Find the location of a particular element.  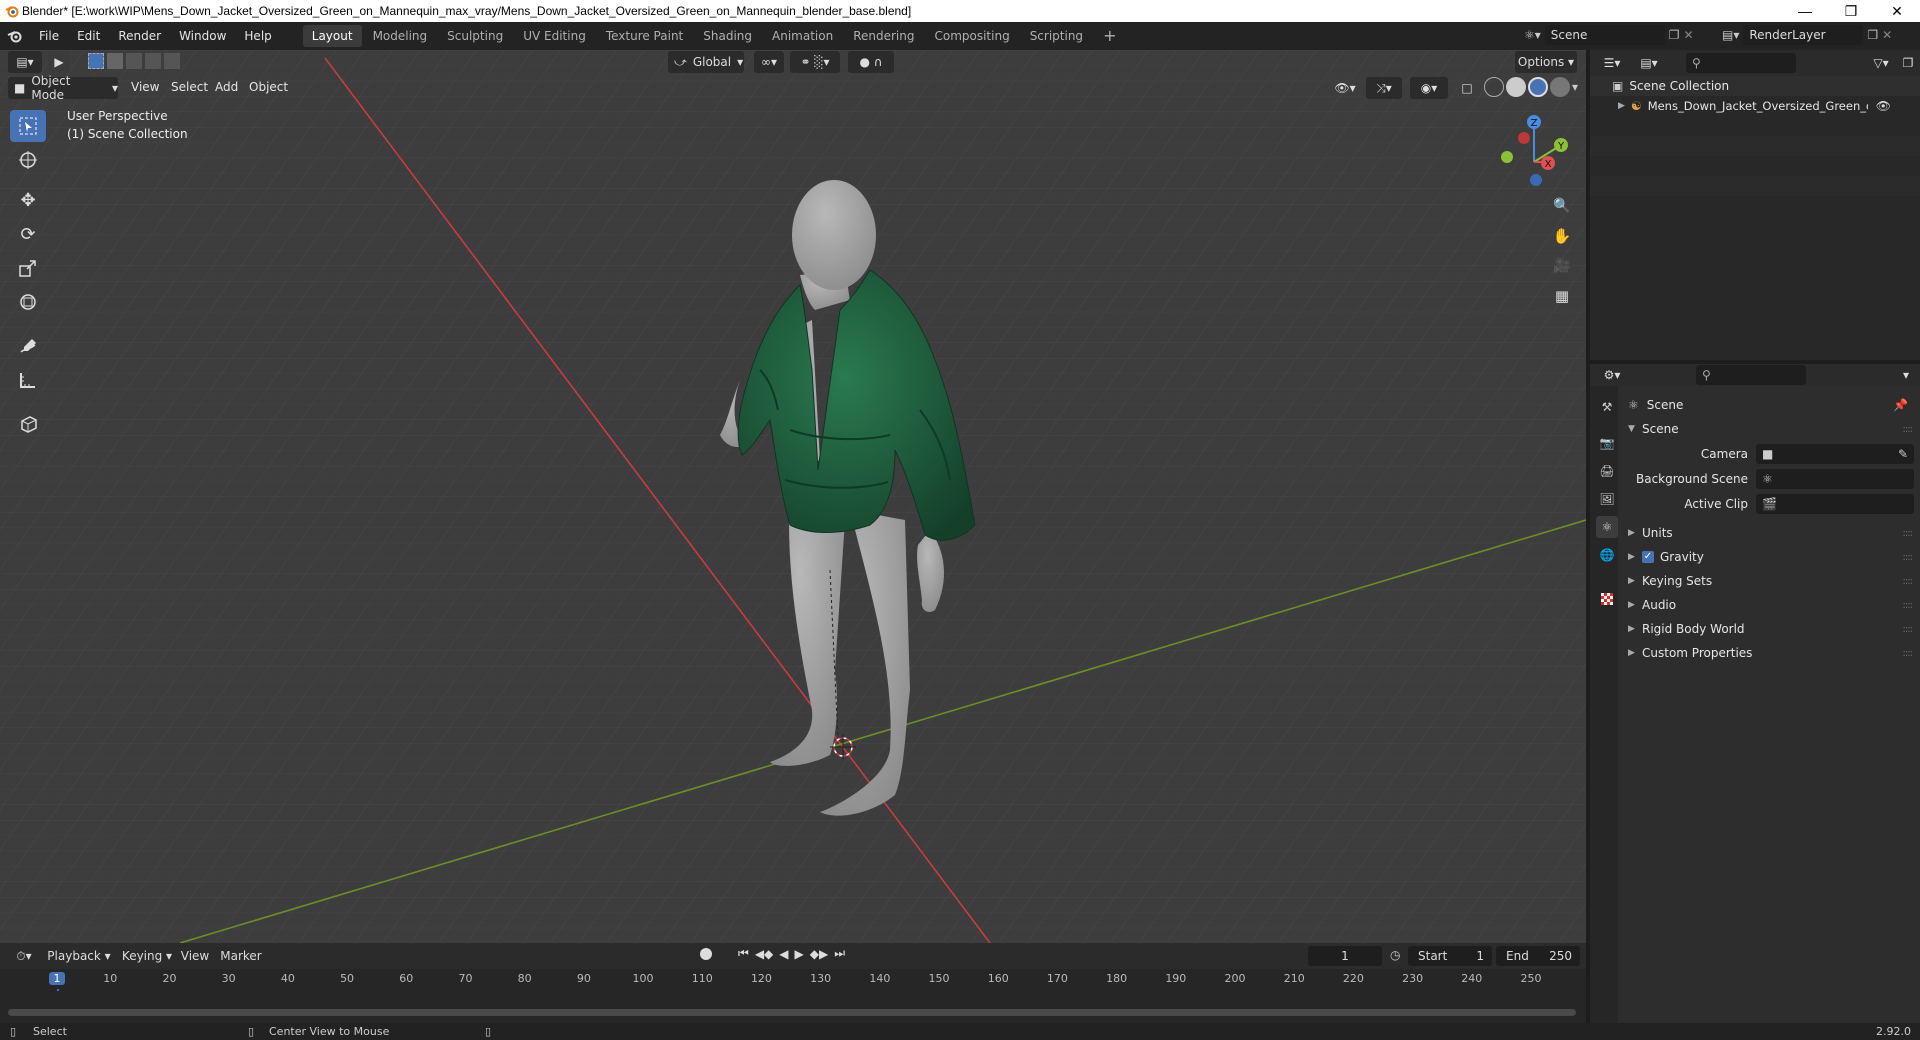

proportional-edit-icon: ● ∩ is located at coordinates (871, 62).